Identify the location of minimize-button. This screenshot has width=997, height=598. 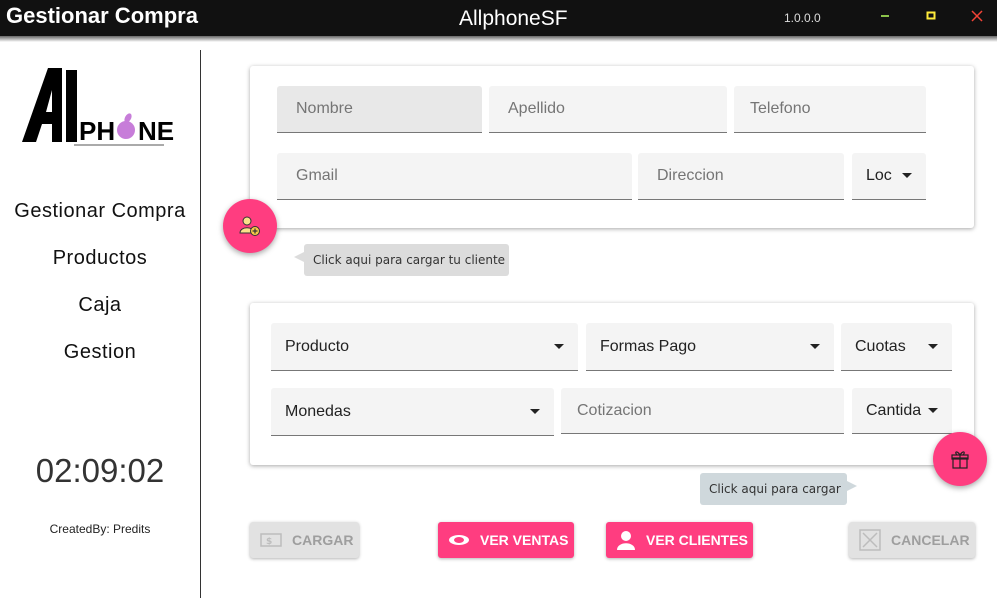
(885, 16).